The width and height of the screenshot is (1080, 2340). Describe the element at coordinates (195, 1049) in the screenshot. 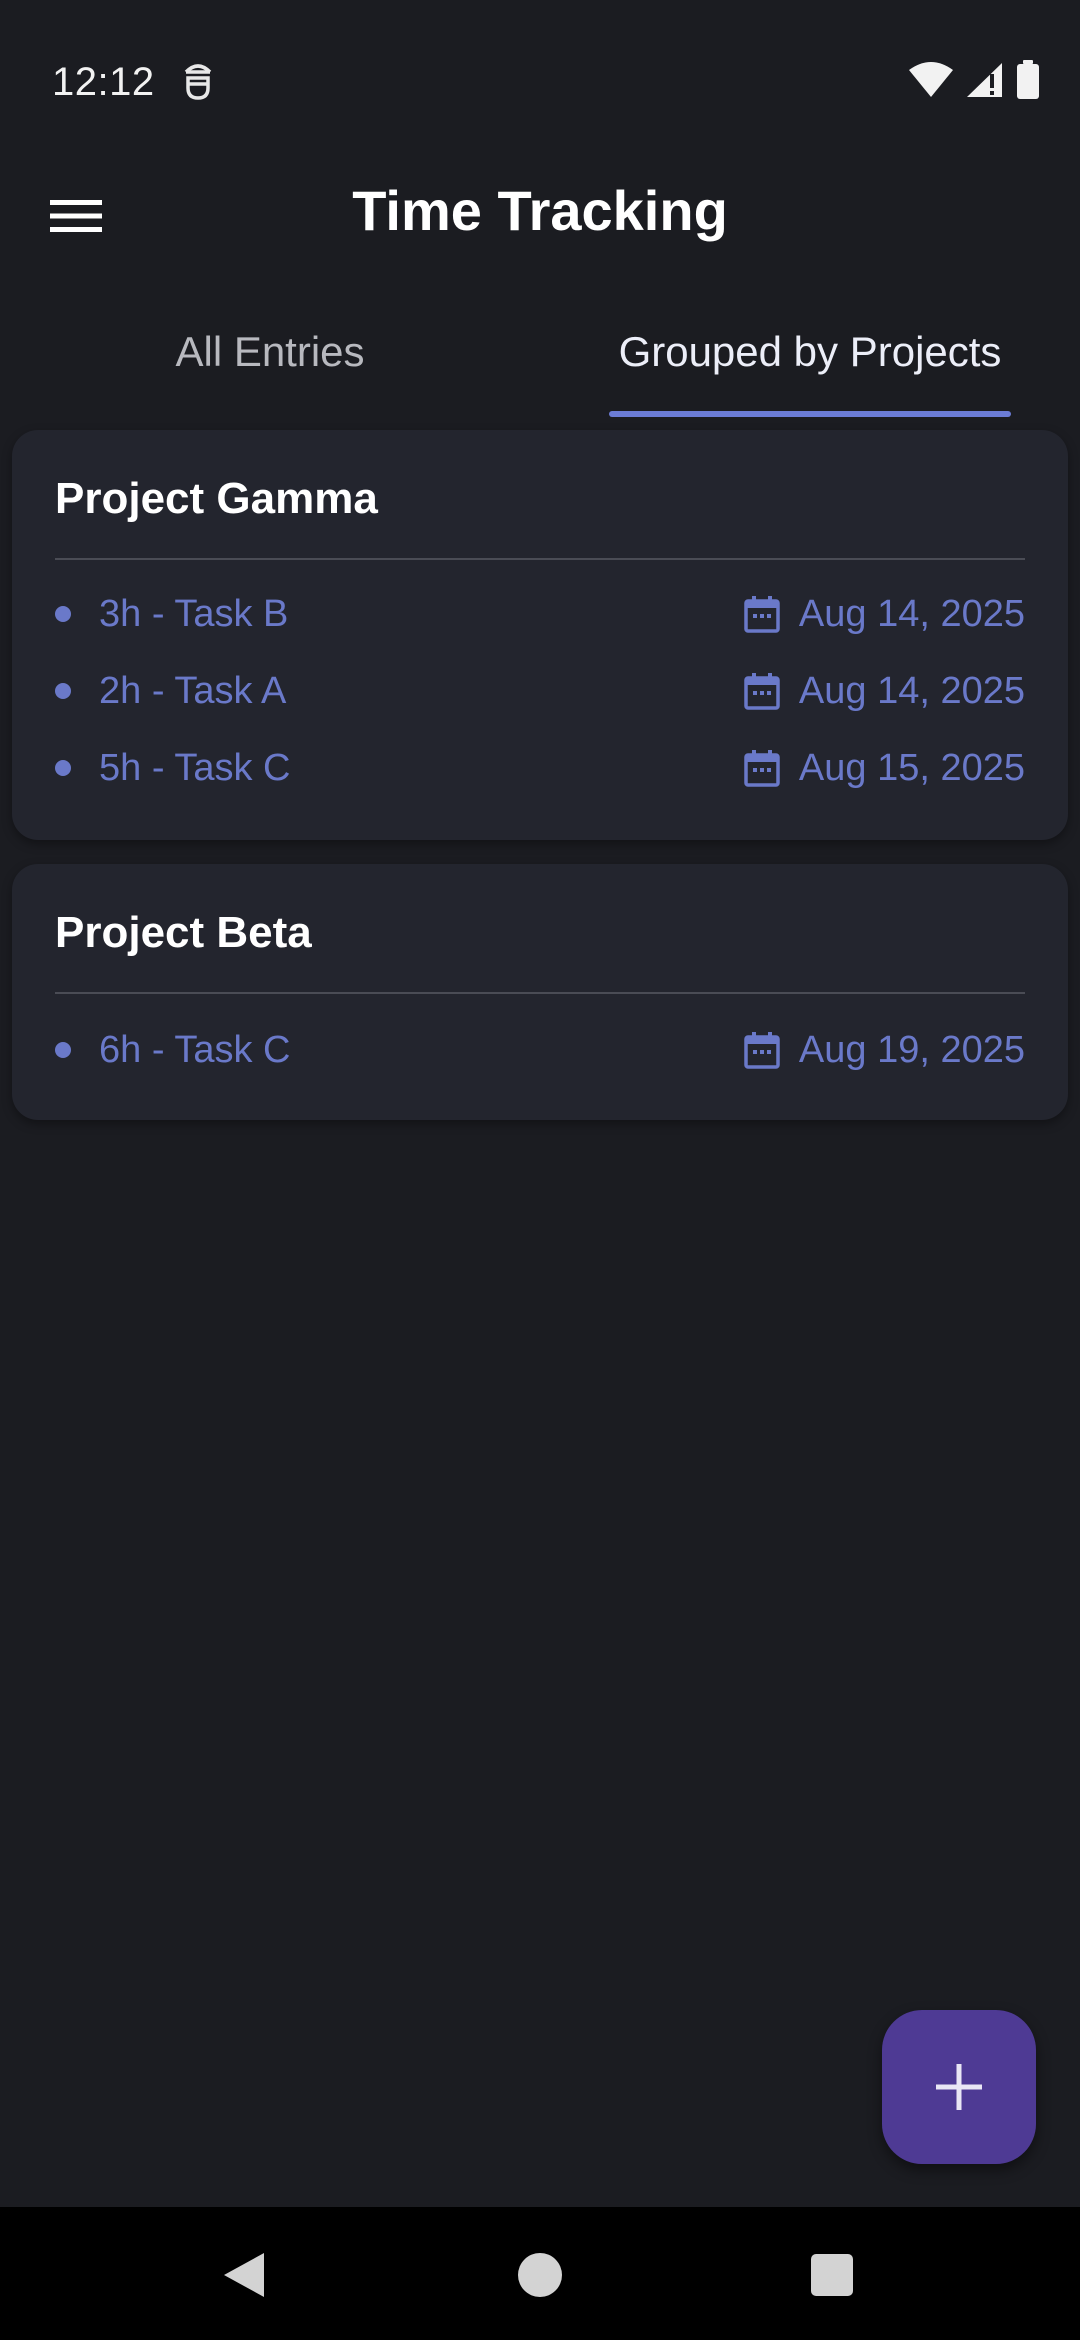

I see `entry-label: 6h - Task C` at that location.